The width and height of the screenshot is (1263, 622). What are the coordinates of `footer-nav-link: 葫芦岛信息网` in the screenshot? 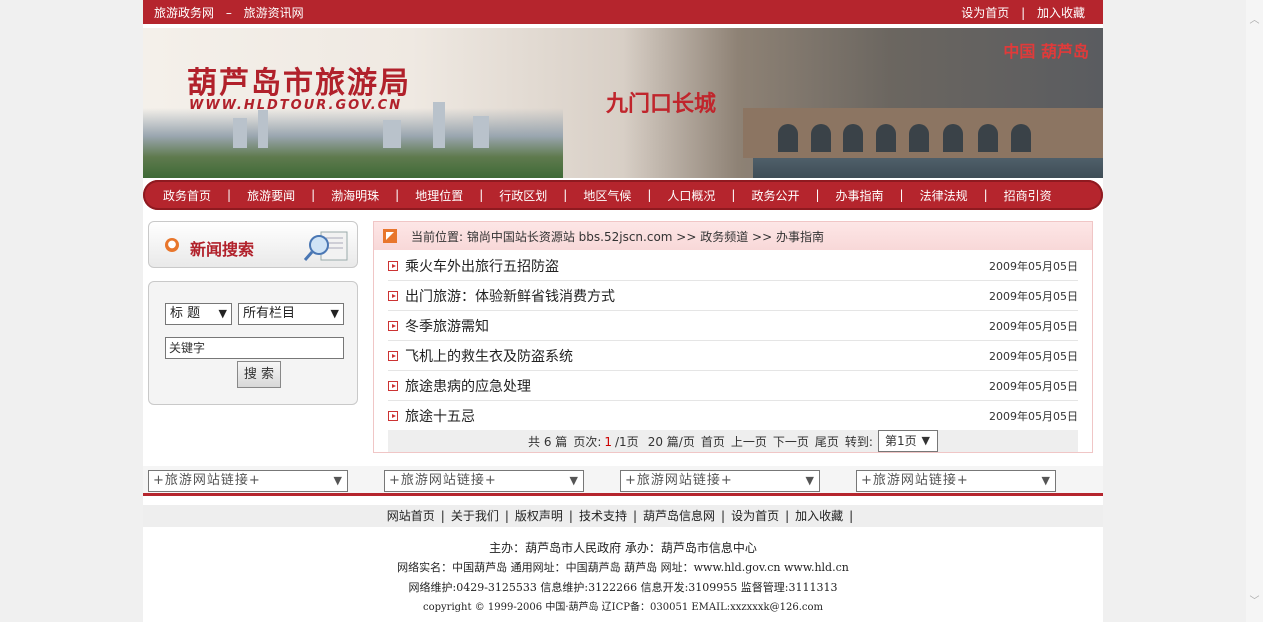 It's located at (679, 516).